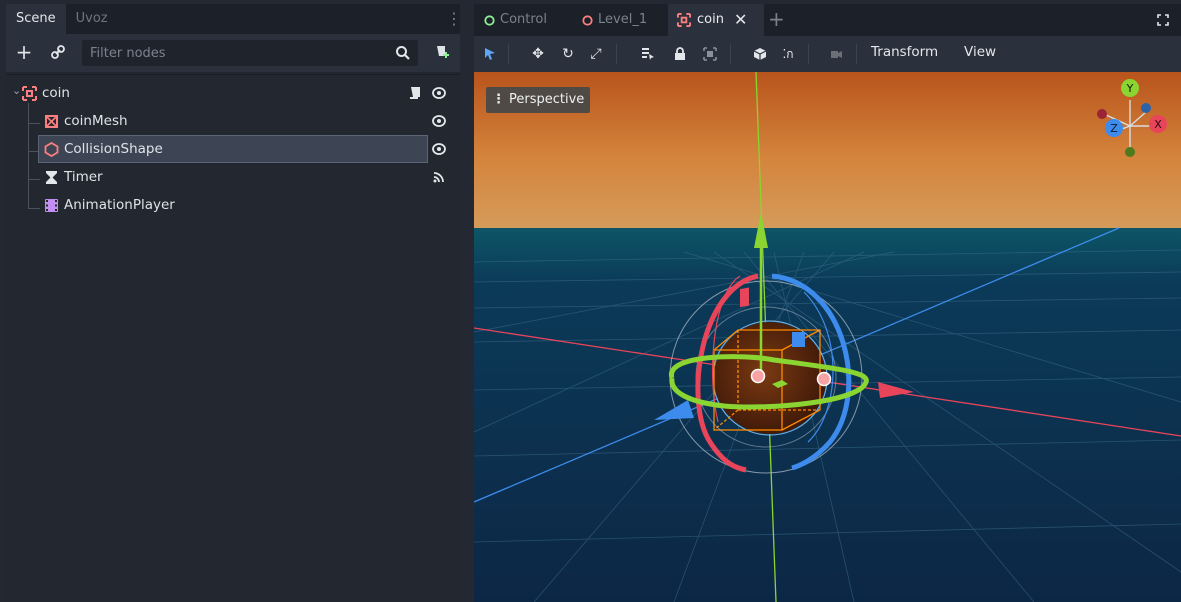 Image resolution: width=1181 pixels, height=602 pixels. Describe the element at coordinates (1114, 128) in the screenshot. I see `axis-label-z: Z` at that location.